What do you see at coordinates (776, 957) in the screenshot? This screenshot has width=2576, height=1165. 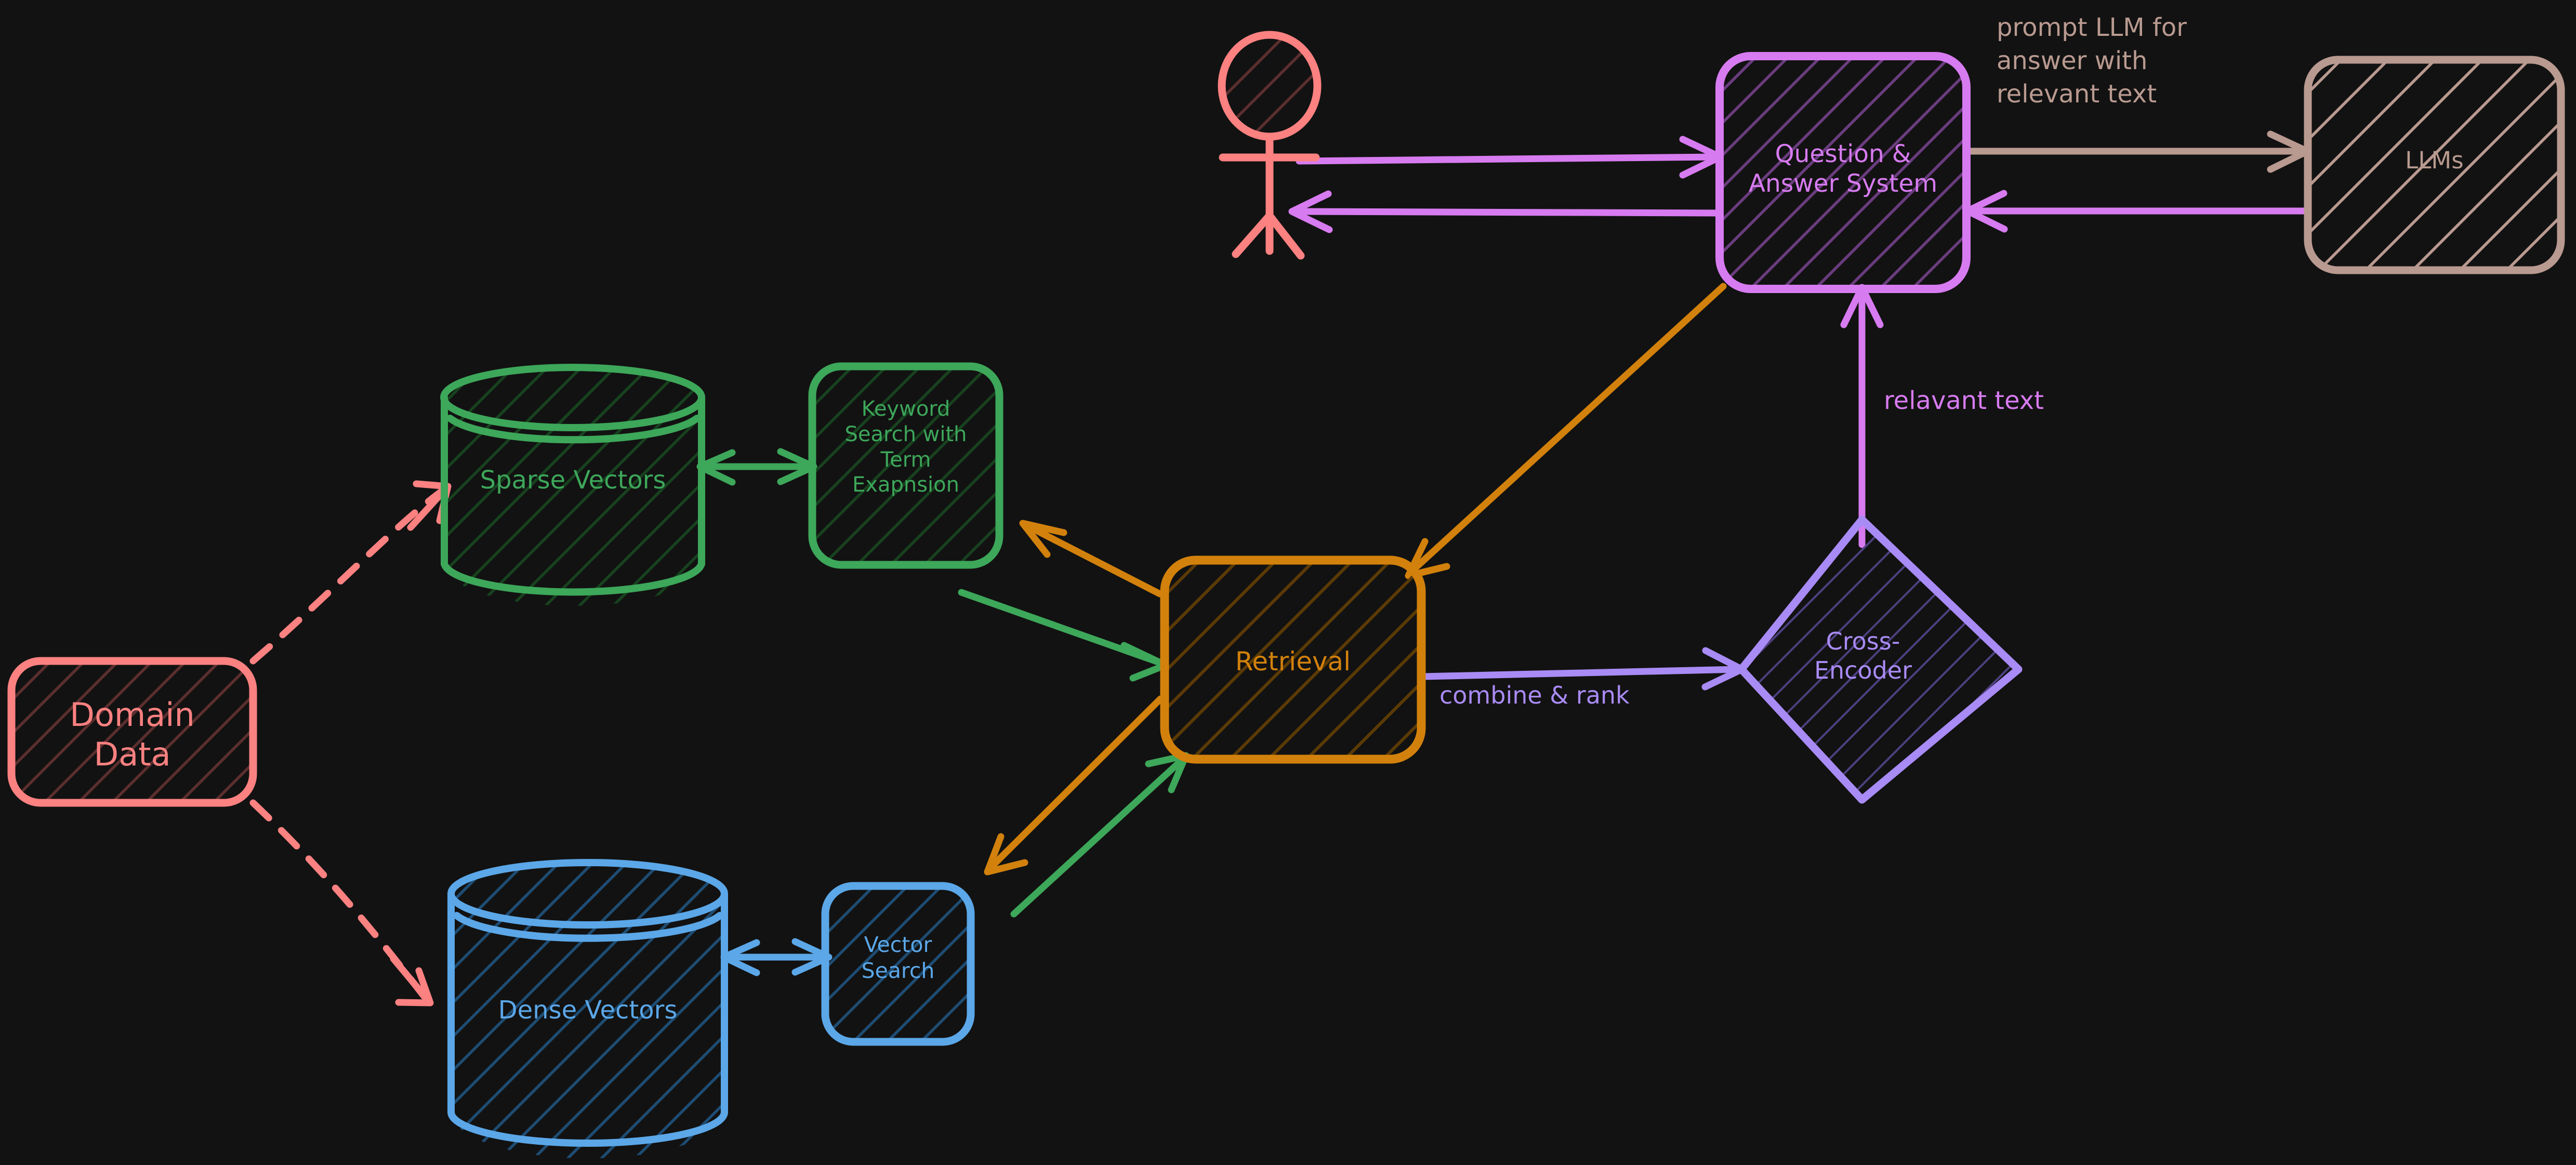 I see `edge-dense-to-vectorsearch` at bounding box center [776, 957].